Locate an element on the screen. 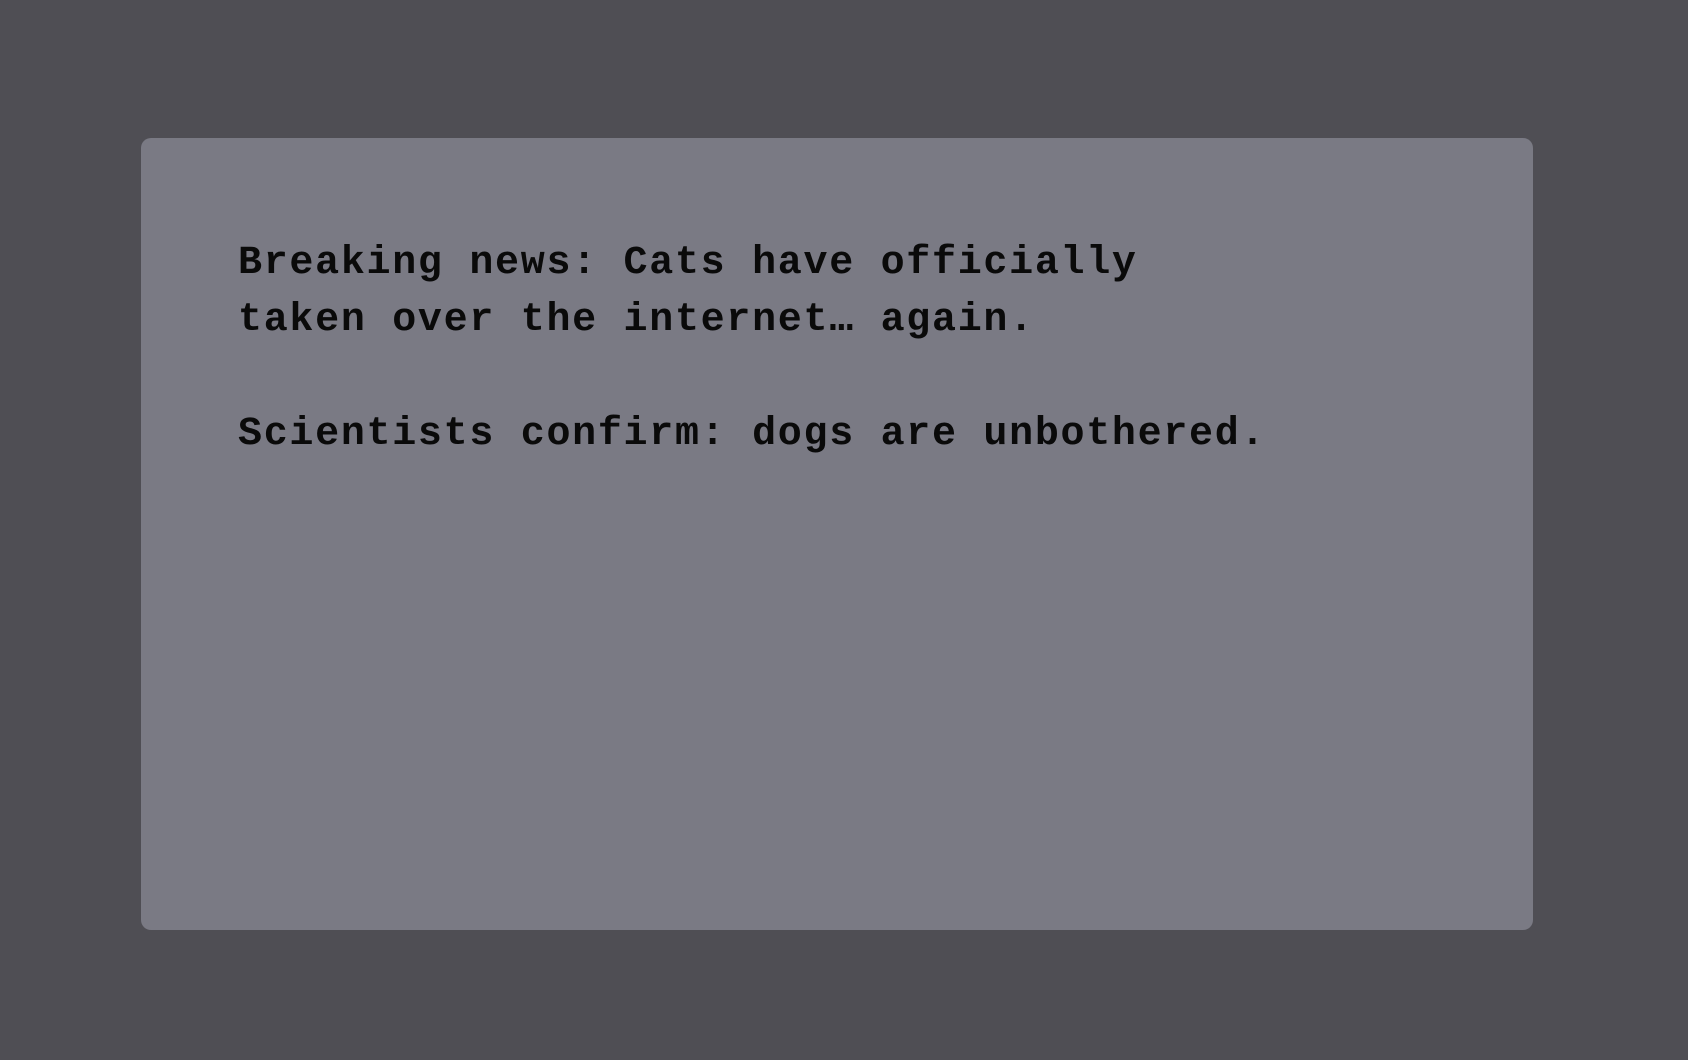 The width and height of the screenshot is (1688, 1060). headline-line-2: taken over the internet… again. is located at coordinates (636, 320).